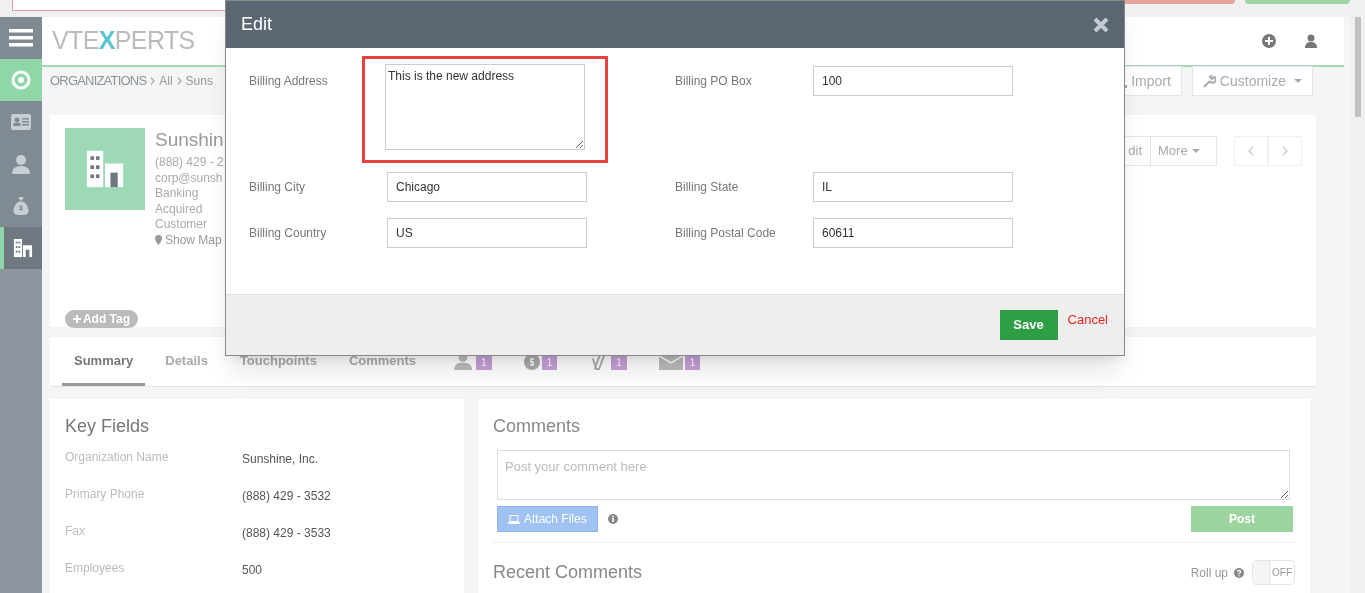 This screenshot has height=593, width=1365. Describe the element at coordinates (1269, 41) in the screenshot. I see `add-icon` at that location.